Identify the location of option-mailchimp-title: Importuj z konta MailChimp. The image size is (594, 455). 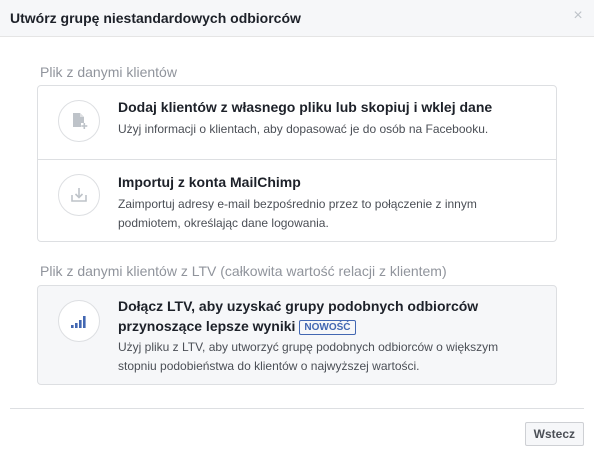
(209, 182).